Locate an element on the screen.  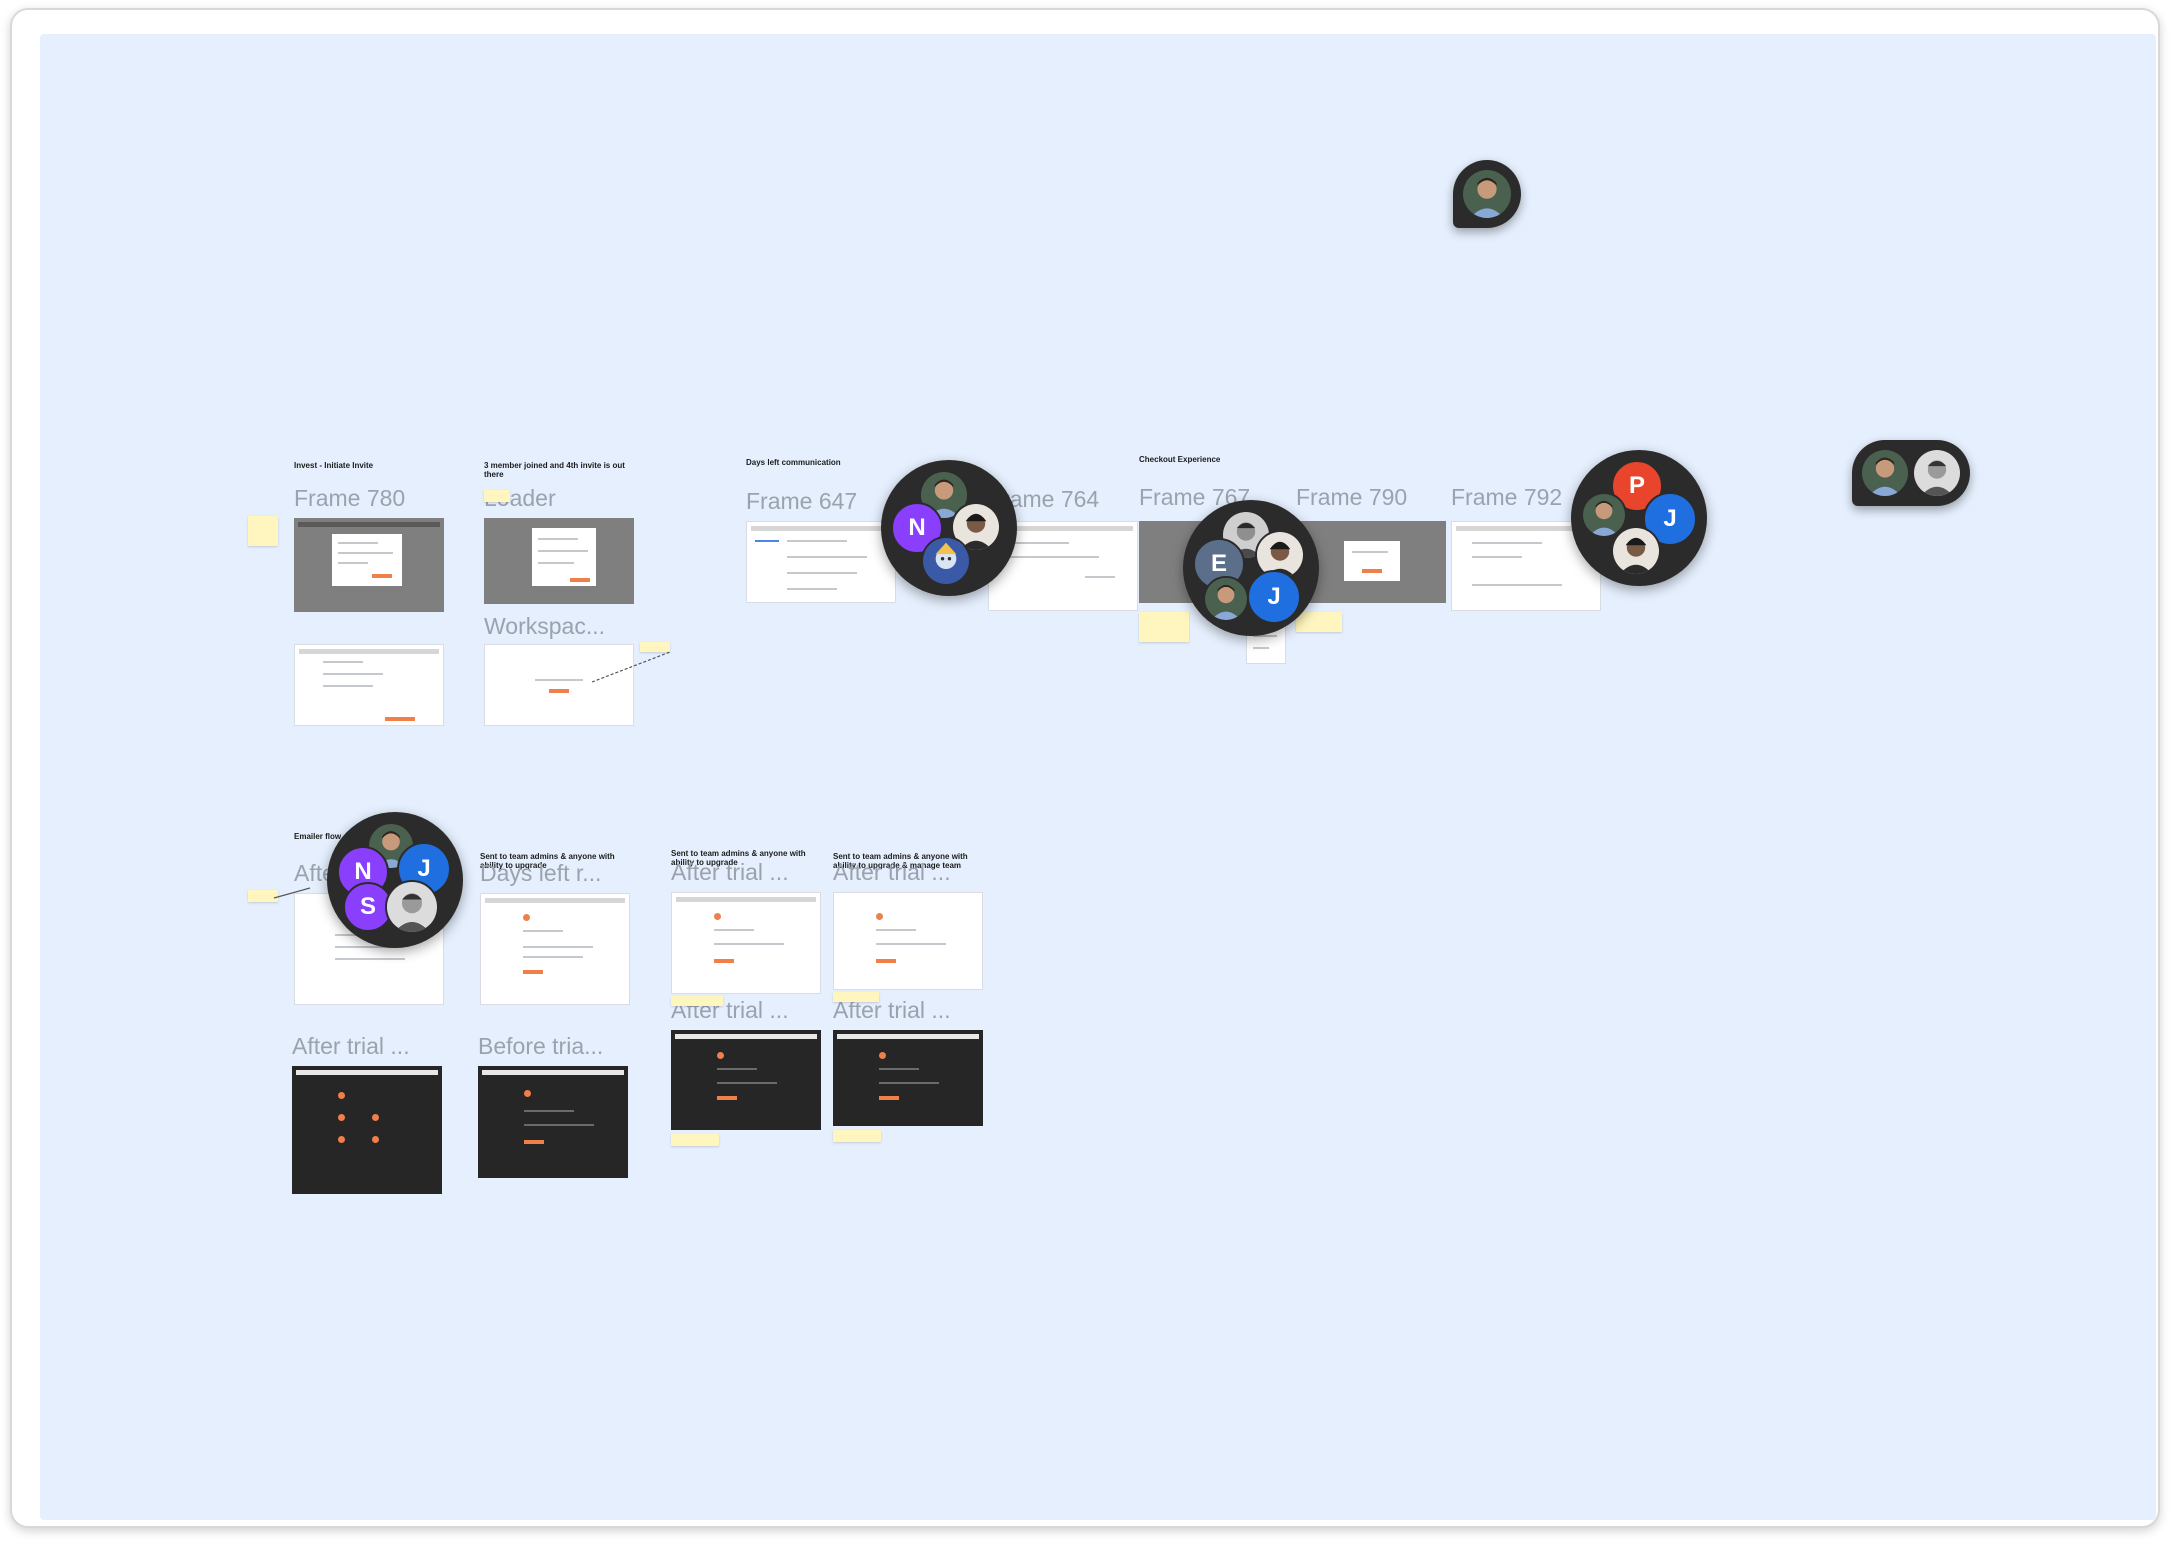
frame-label: Frame 647 is located at coordinates (801, 501).